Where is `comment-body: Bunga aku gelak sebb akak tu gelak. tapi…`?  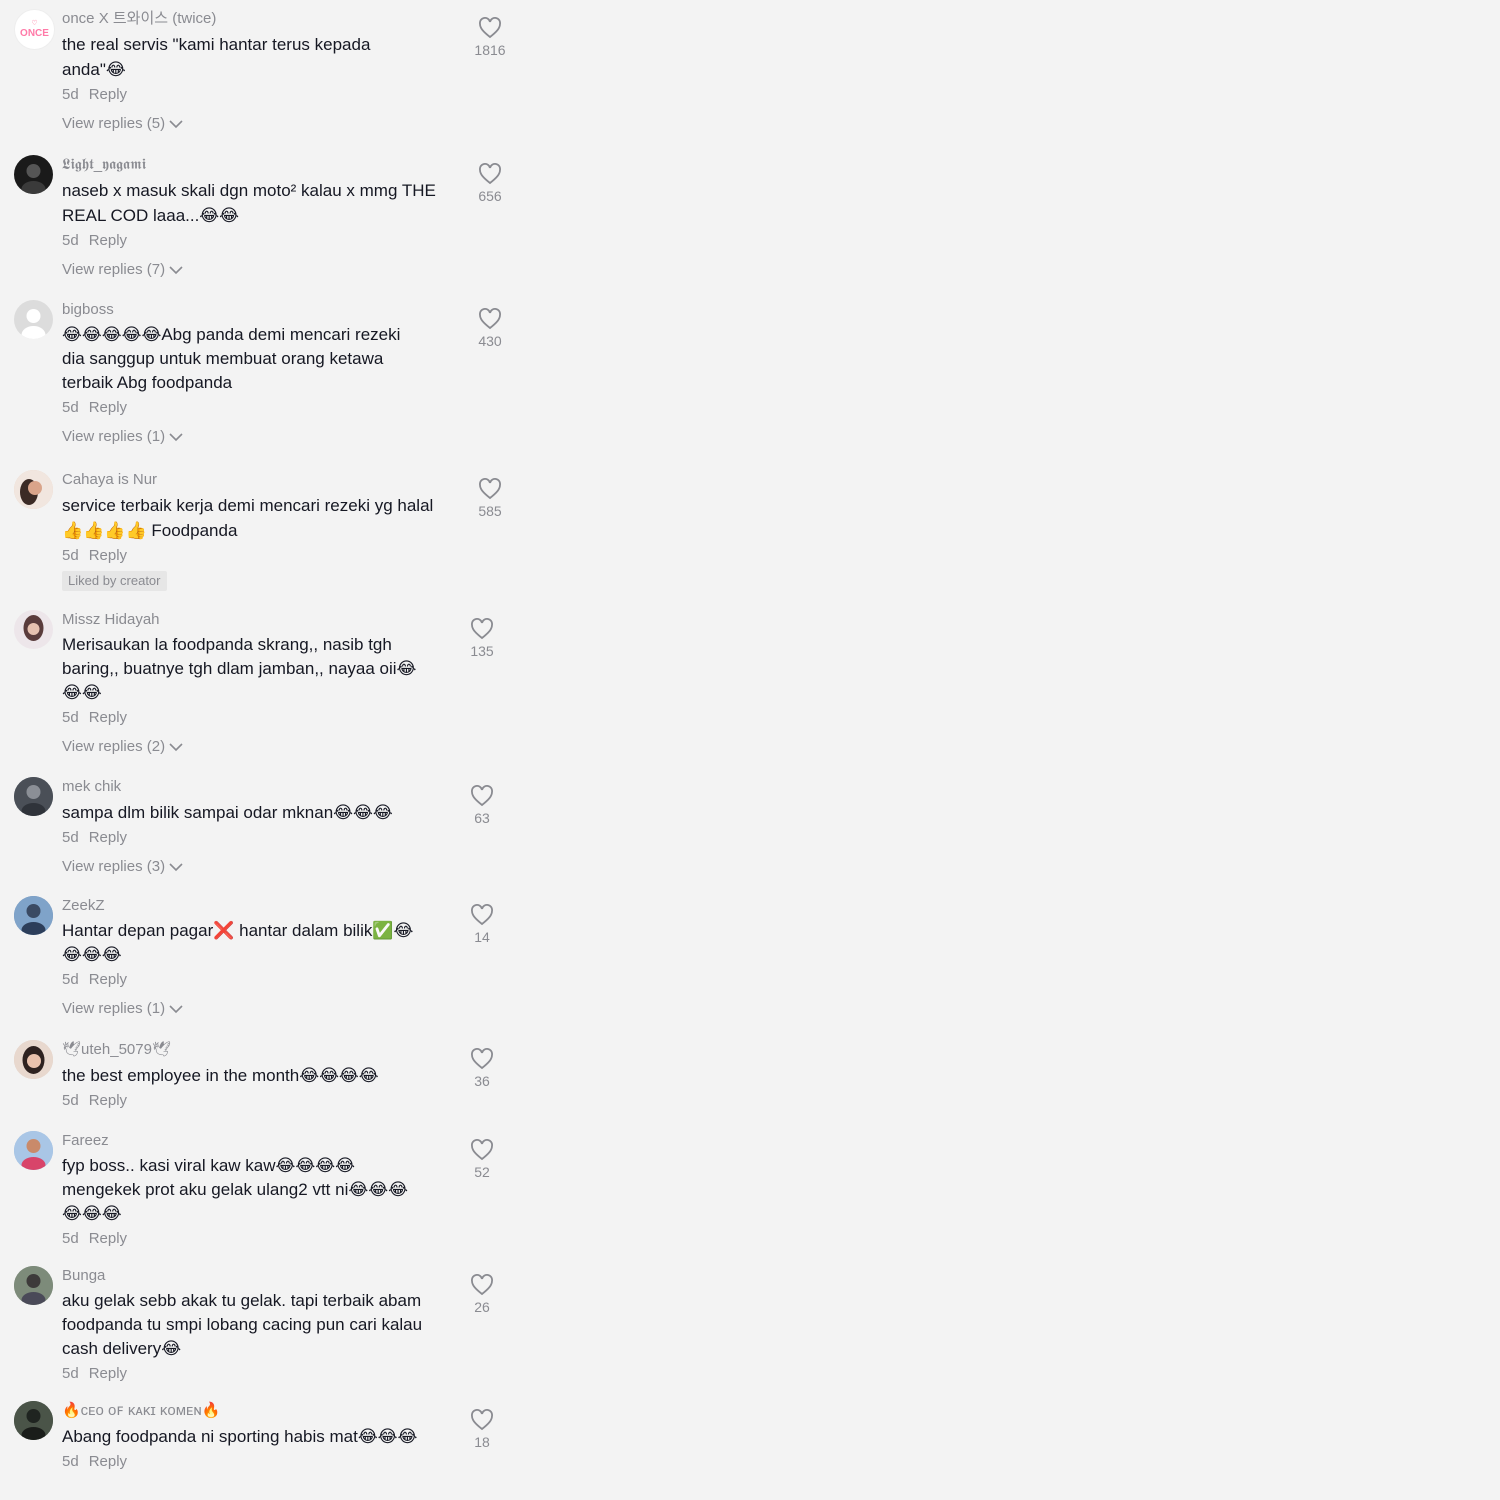
comment-body: Bunga aku gelak sebb akak tu gelak. tapi… is located at coordinates (262, 1325).